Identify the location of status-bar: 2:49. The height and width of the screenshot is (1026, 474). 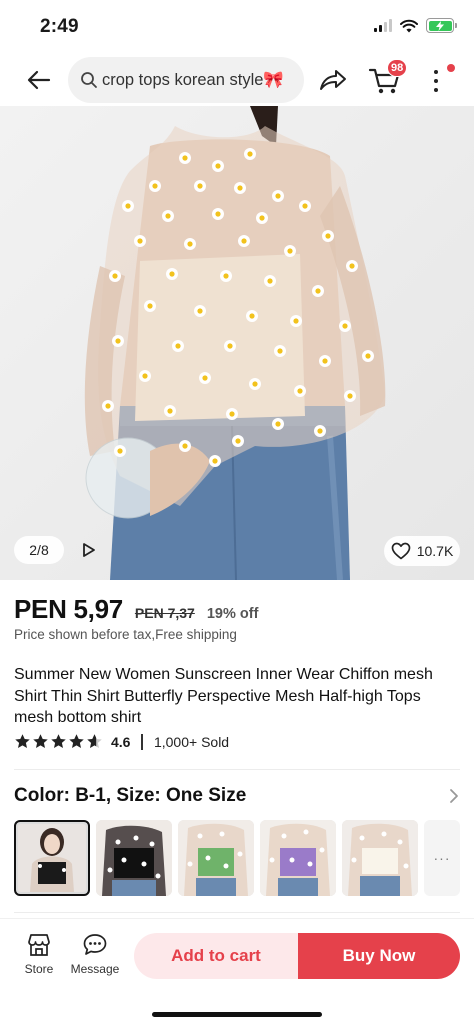
(237, 26).